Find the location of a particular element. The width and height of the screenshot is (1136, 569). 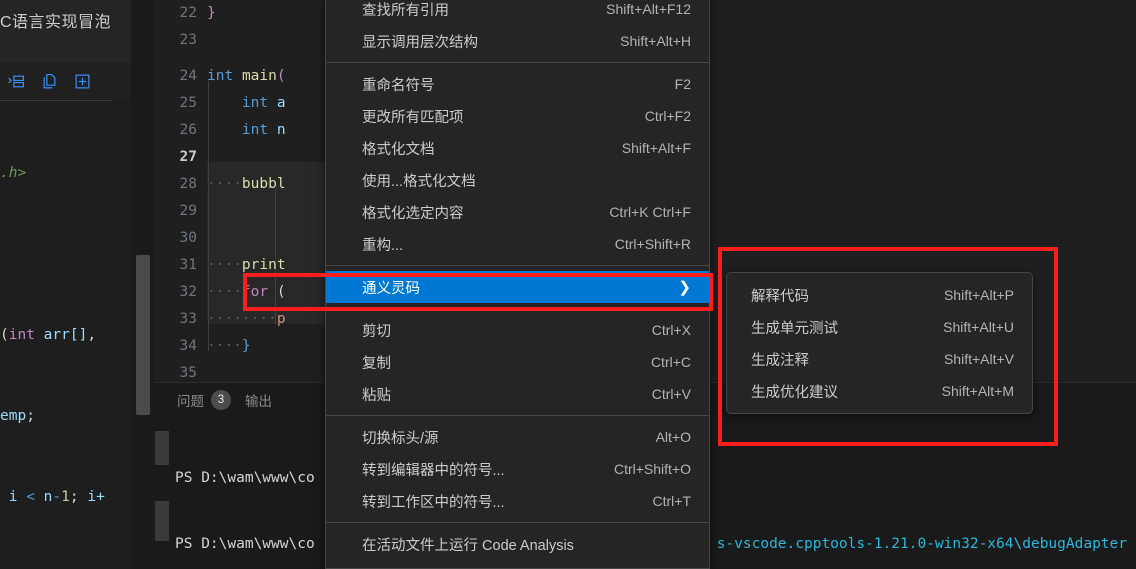

menu-item-go-to-symbol-in-editor: 转到编辑器中的符号... Ctrl+Shift+O is located at coordinates (517, 469).